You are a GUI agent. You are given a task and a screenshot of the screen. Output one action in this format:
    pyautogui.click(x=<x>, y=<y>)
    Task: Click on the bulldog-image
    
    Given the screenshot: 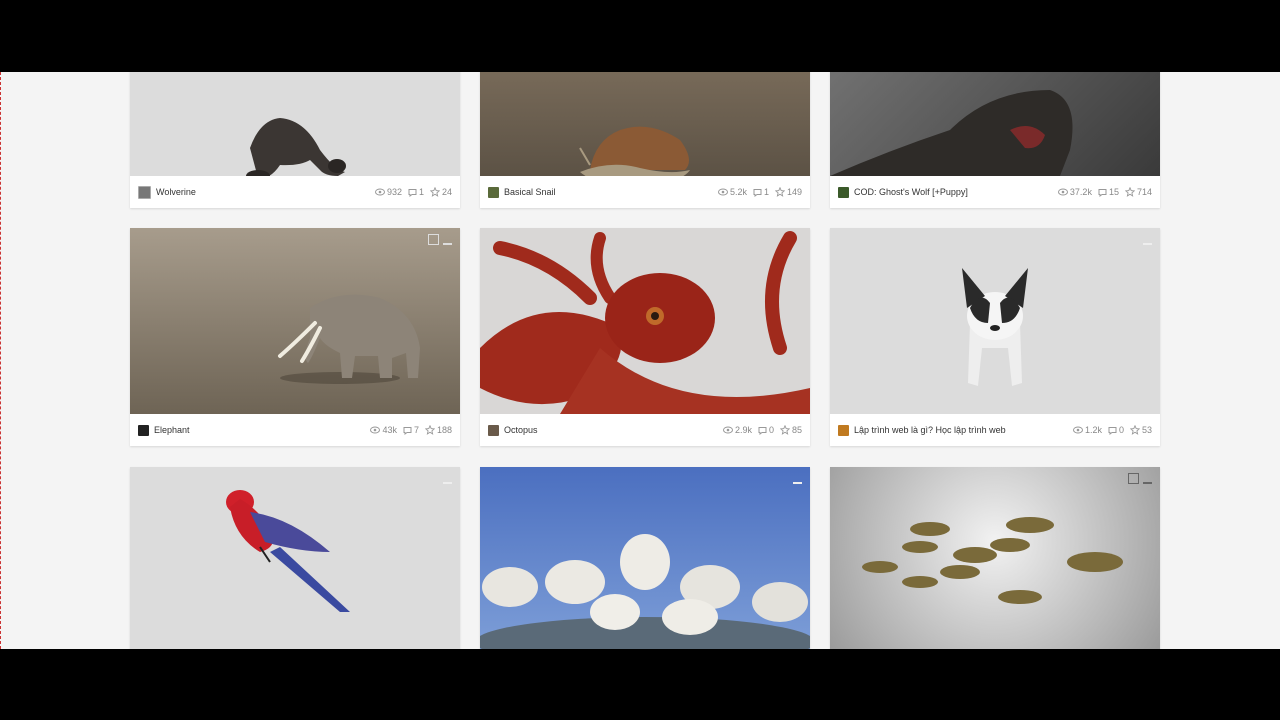 What is the action you would take?
    pyautogui.click(x=995, y=327)
    